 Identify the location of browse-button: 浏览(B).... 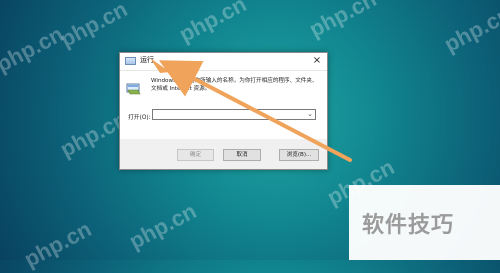
(299, 155).